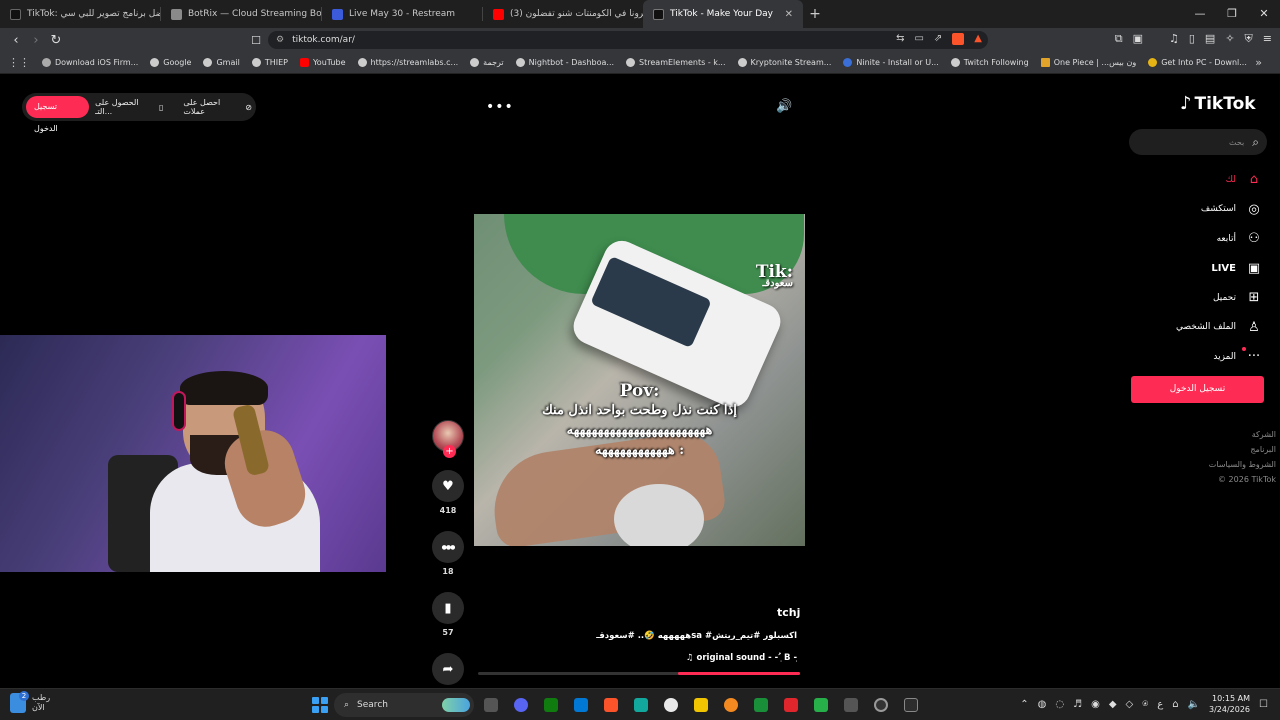 This screenshot has height=720, width=1280. Describe the element at coordinates (851, 705) in the screenshot. I see `capture-icon` at that location.